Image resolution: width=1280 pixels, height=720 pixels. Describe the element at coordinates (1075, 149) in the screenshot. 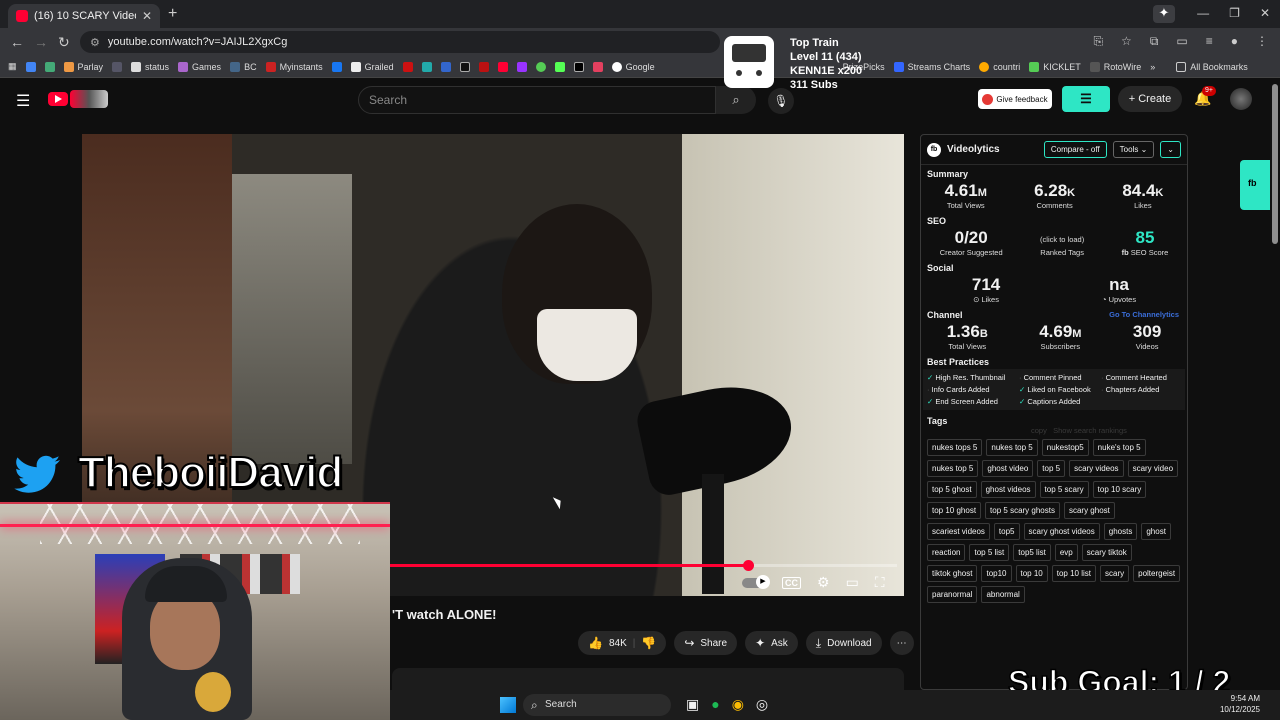

I see `compare-button: Compare - off` at that location.